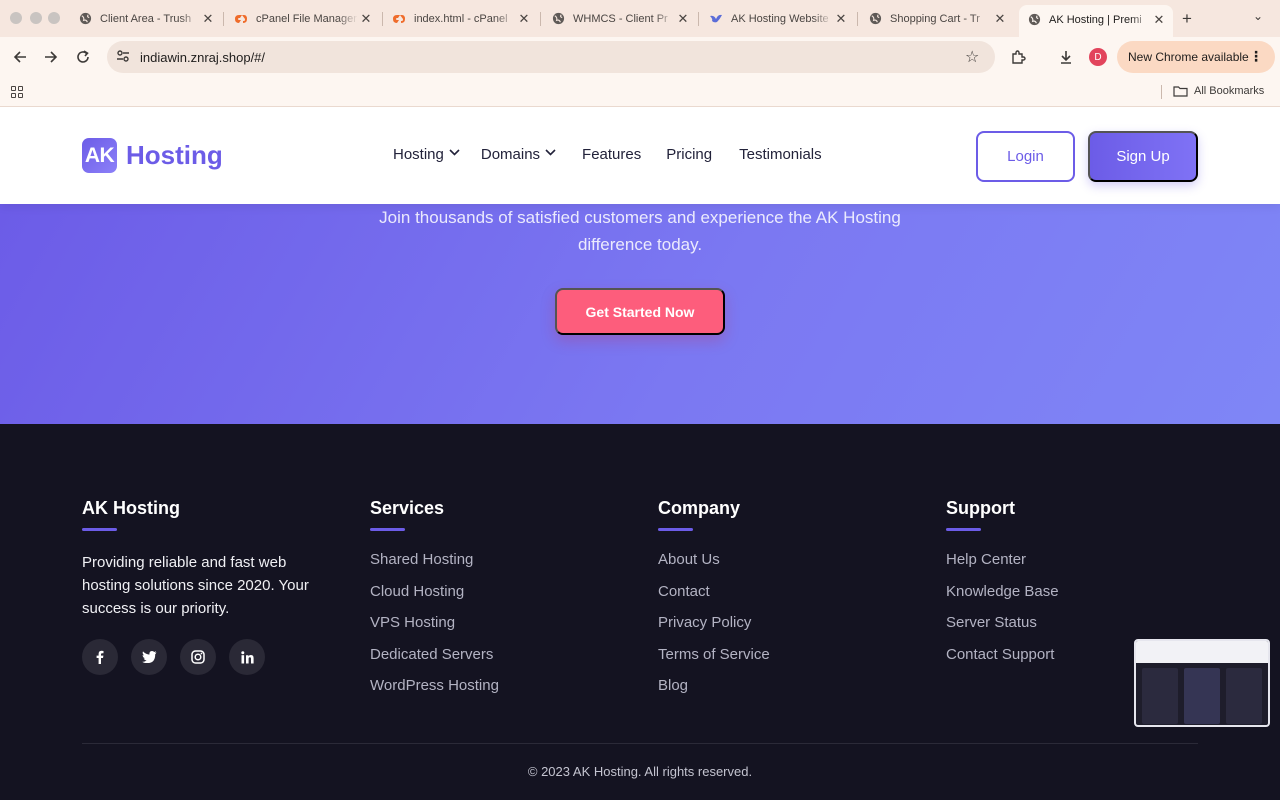  I want to click on profile-avatar: D, so click(1098, 57).